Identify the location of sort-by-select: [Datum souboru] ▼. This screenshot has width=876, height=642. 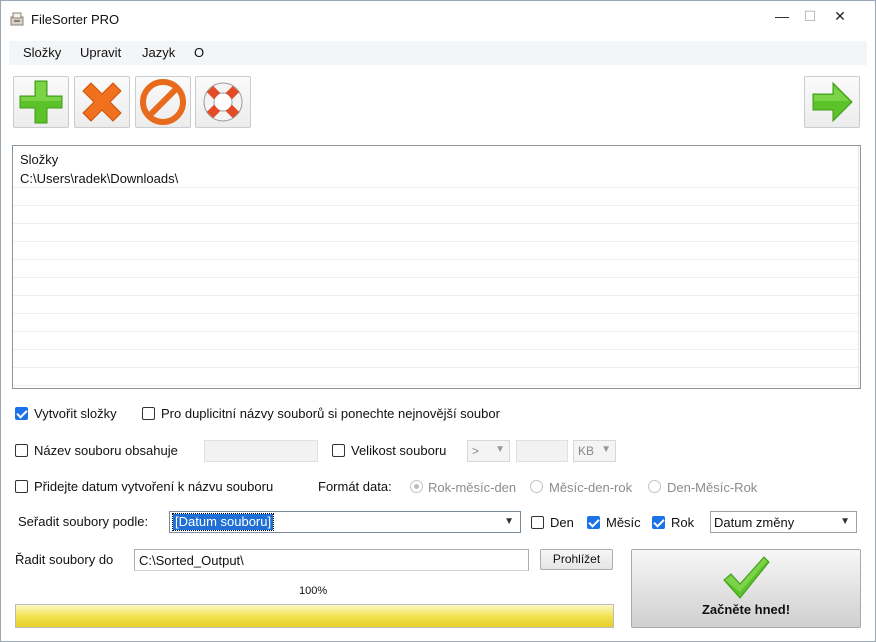
(345, 522).